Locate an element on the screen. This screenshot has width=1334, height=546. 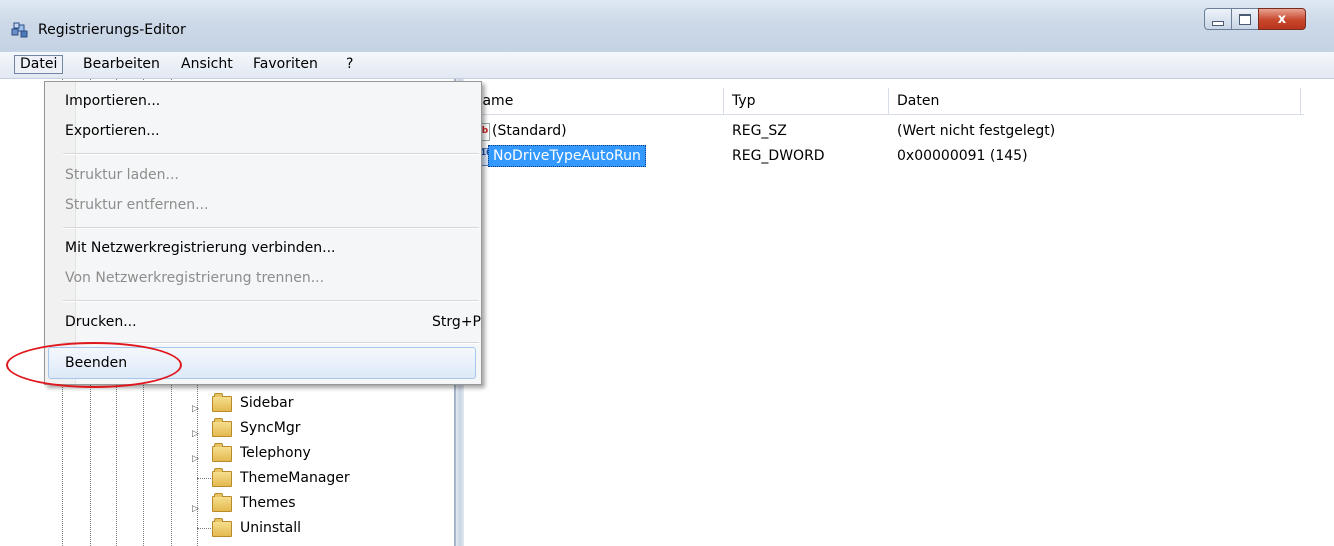
menu-datei: Datei is located at coordinates (39, 64).